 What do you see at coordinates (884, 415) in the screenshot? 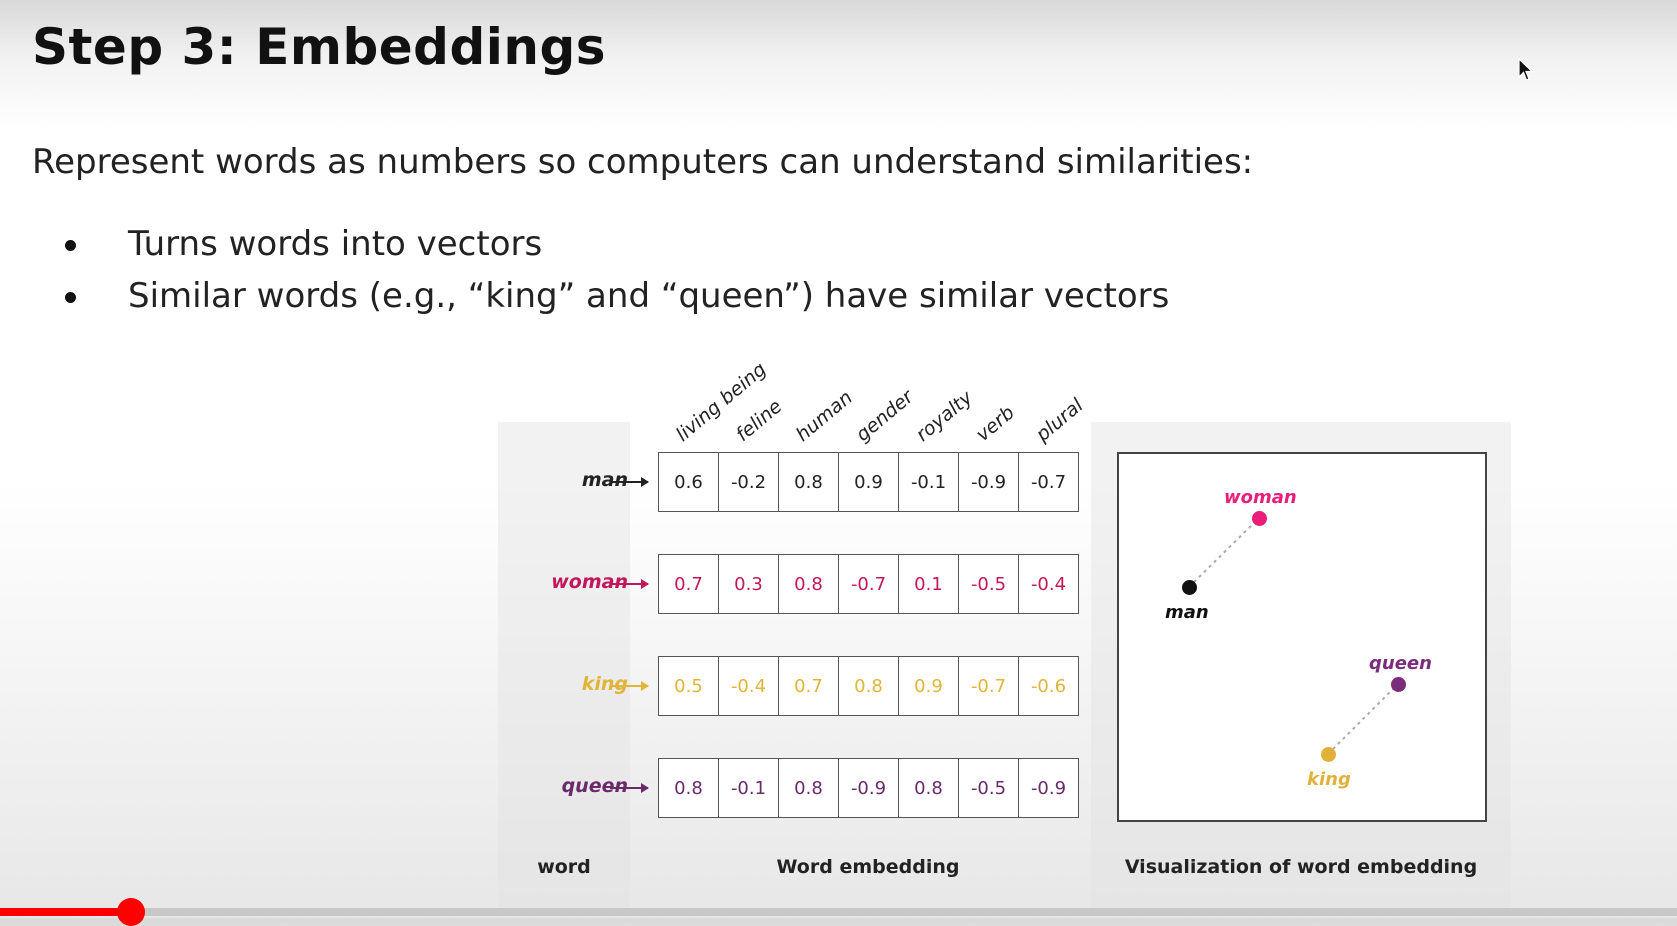
I see `feature-header: gender` at bounding box center [884, 415].